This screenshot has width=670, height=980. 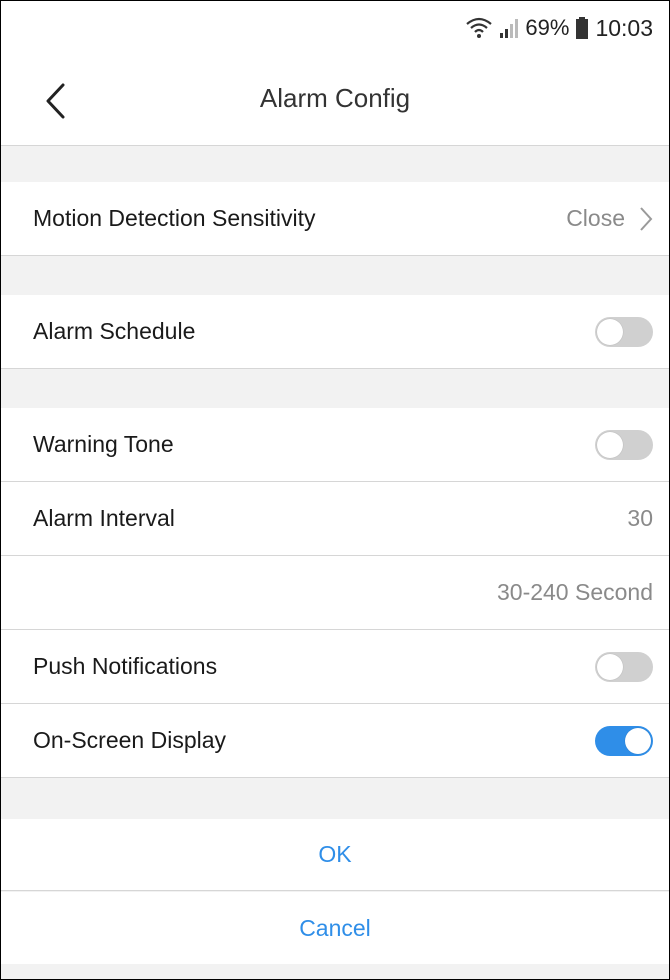 What do you see at coordinates (624, 27) in the screenshot?
I see `clock: 10:03` at bounding box center [624, 27].